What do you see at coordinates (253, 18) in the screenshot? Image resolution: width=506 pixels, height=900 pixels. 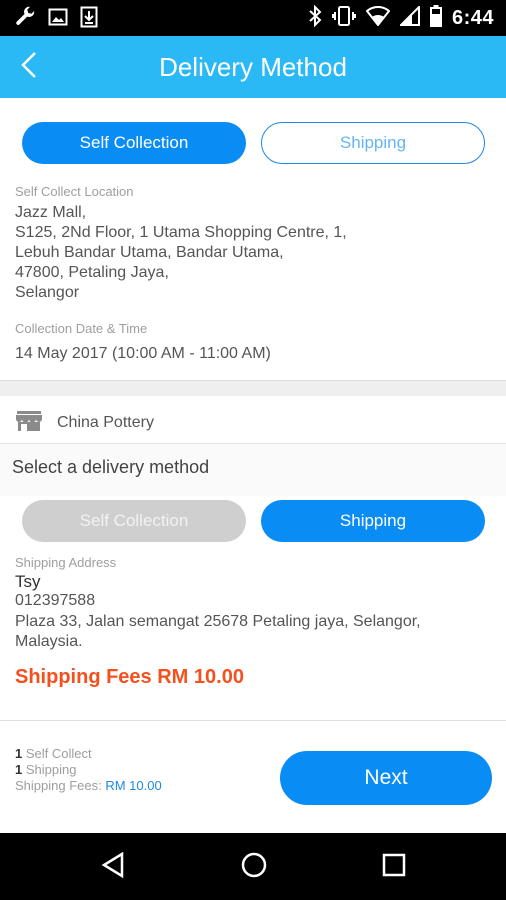 I see `status-bar: 6:44` at bounding box center [253, 18].